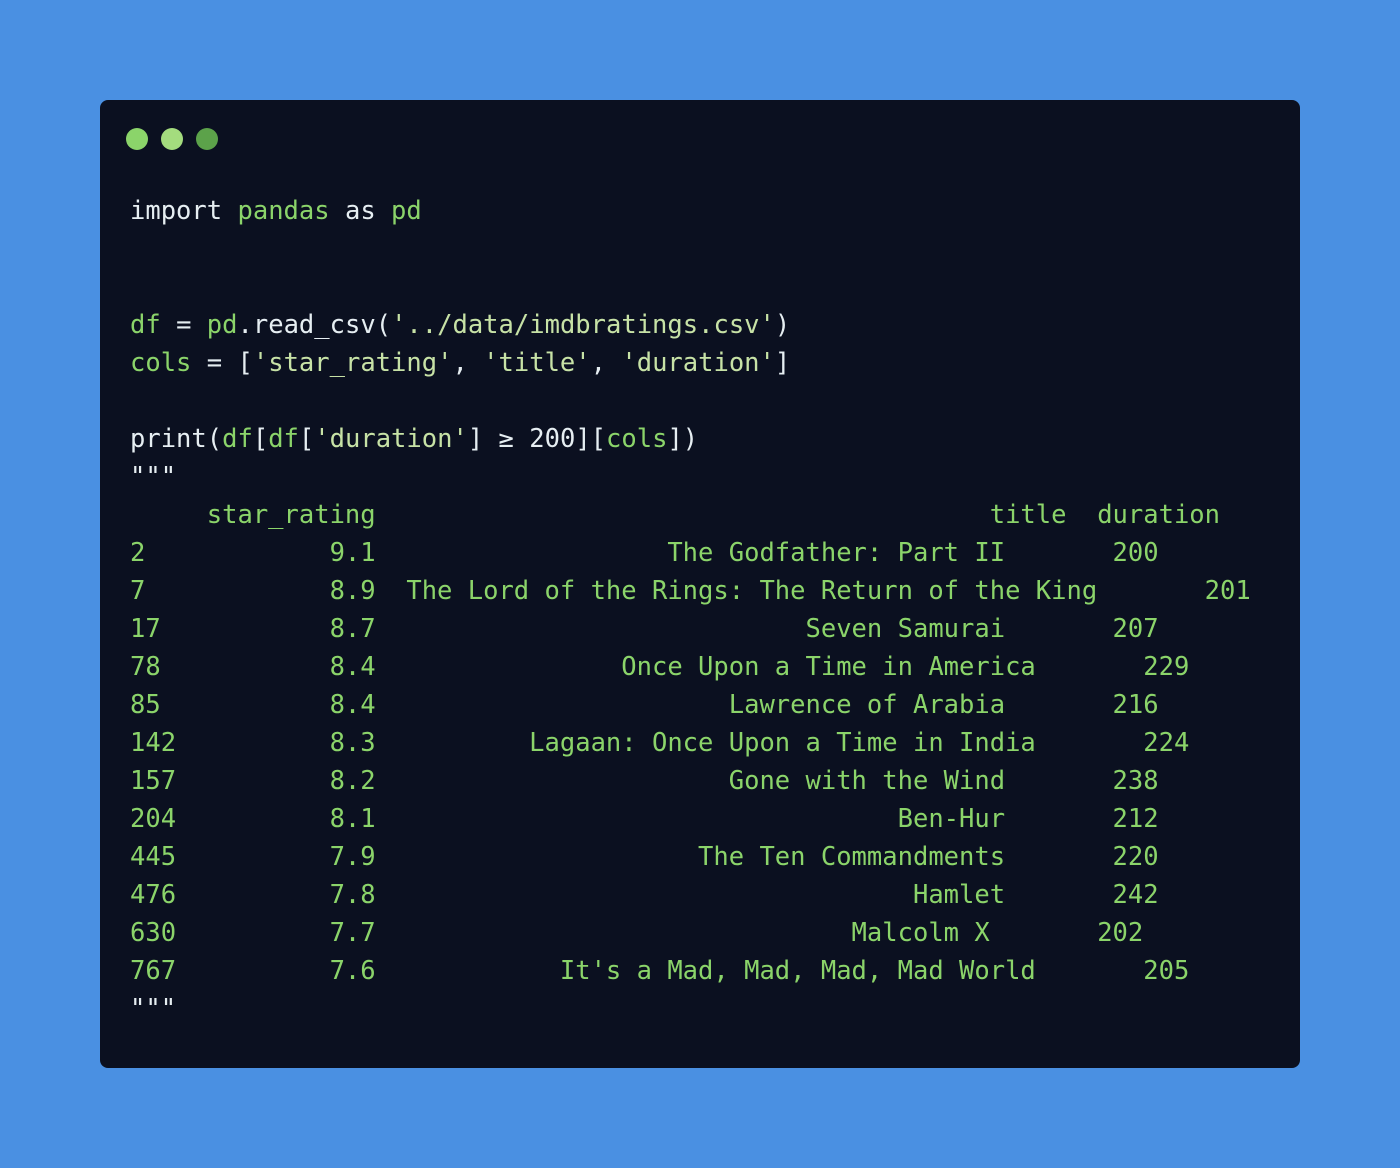 The image size is (1400, 1168). Describe the element at coordinates (660, 667) in the screenshot. I see `output-row: 78 8.4 Once Upon a Time in America 229` at that location.